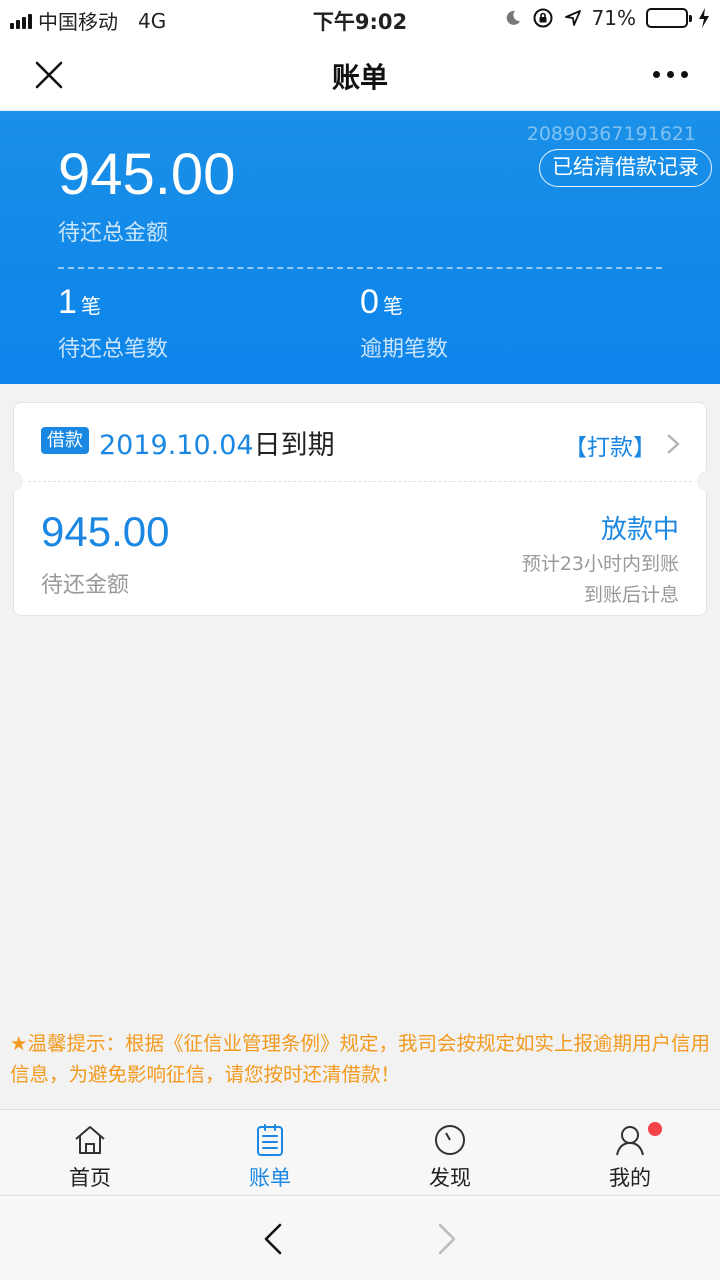 The height and width of the screenshot is (1280, 720). Describe the element at coordinates (611, 134) in the screenshot. I see `account-number: 20890367191621` at that location.